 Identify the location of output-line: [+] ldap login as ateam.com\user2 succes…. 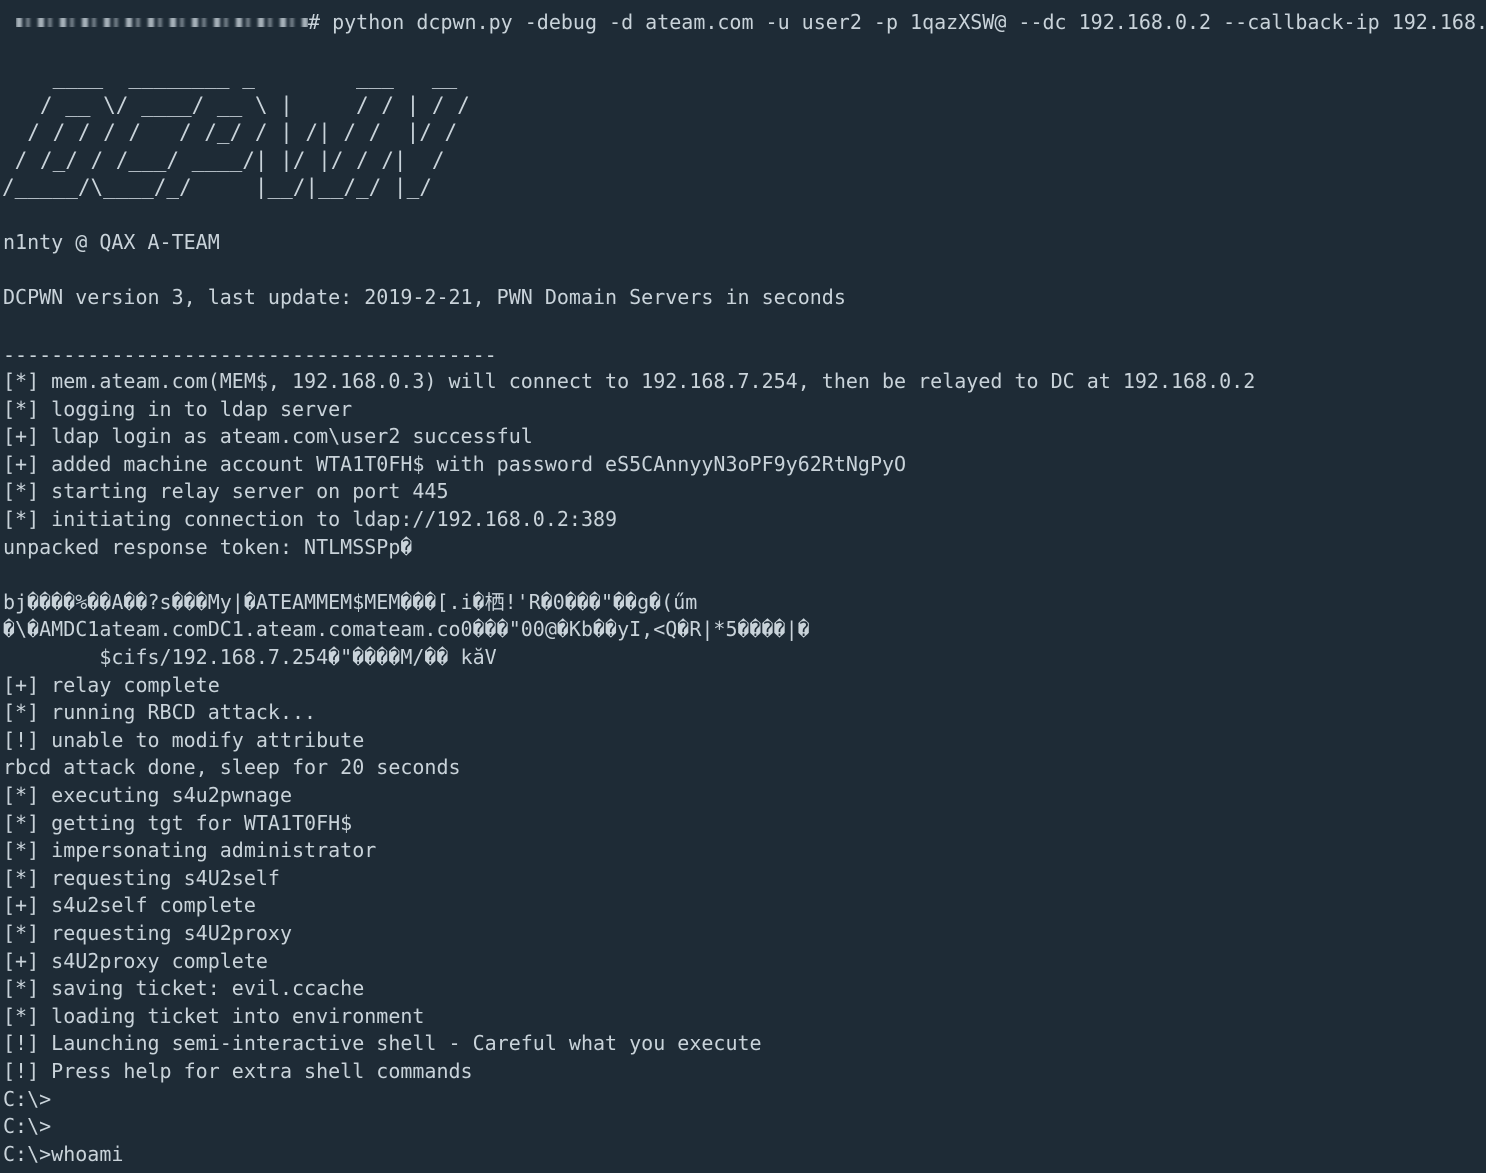
(268, 436).